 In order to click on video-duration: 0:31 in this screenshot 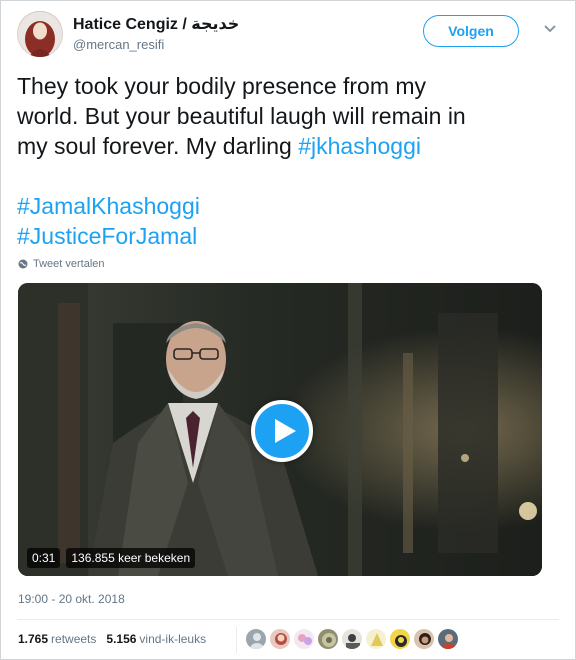, I will do `click(44, 558)`.